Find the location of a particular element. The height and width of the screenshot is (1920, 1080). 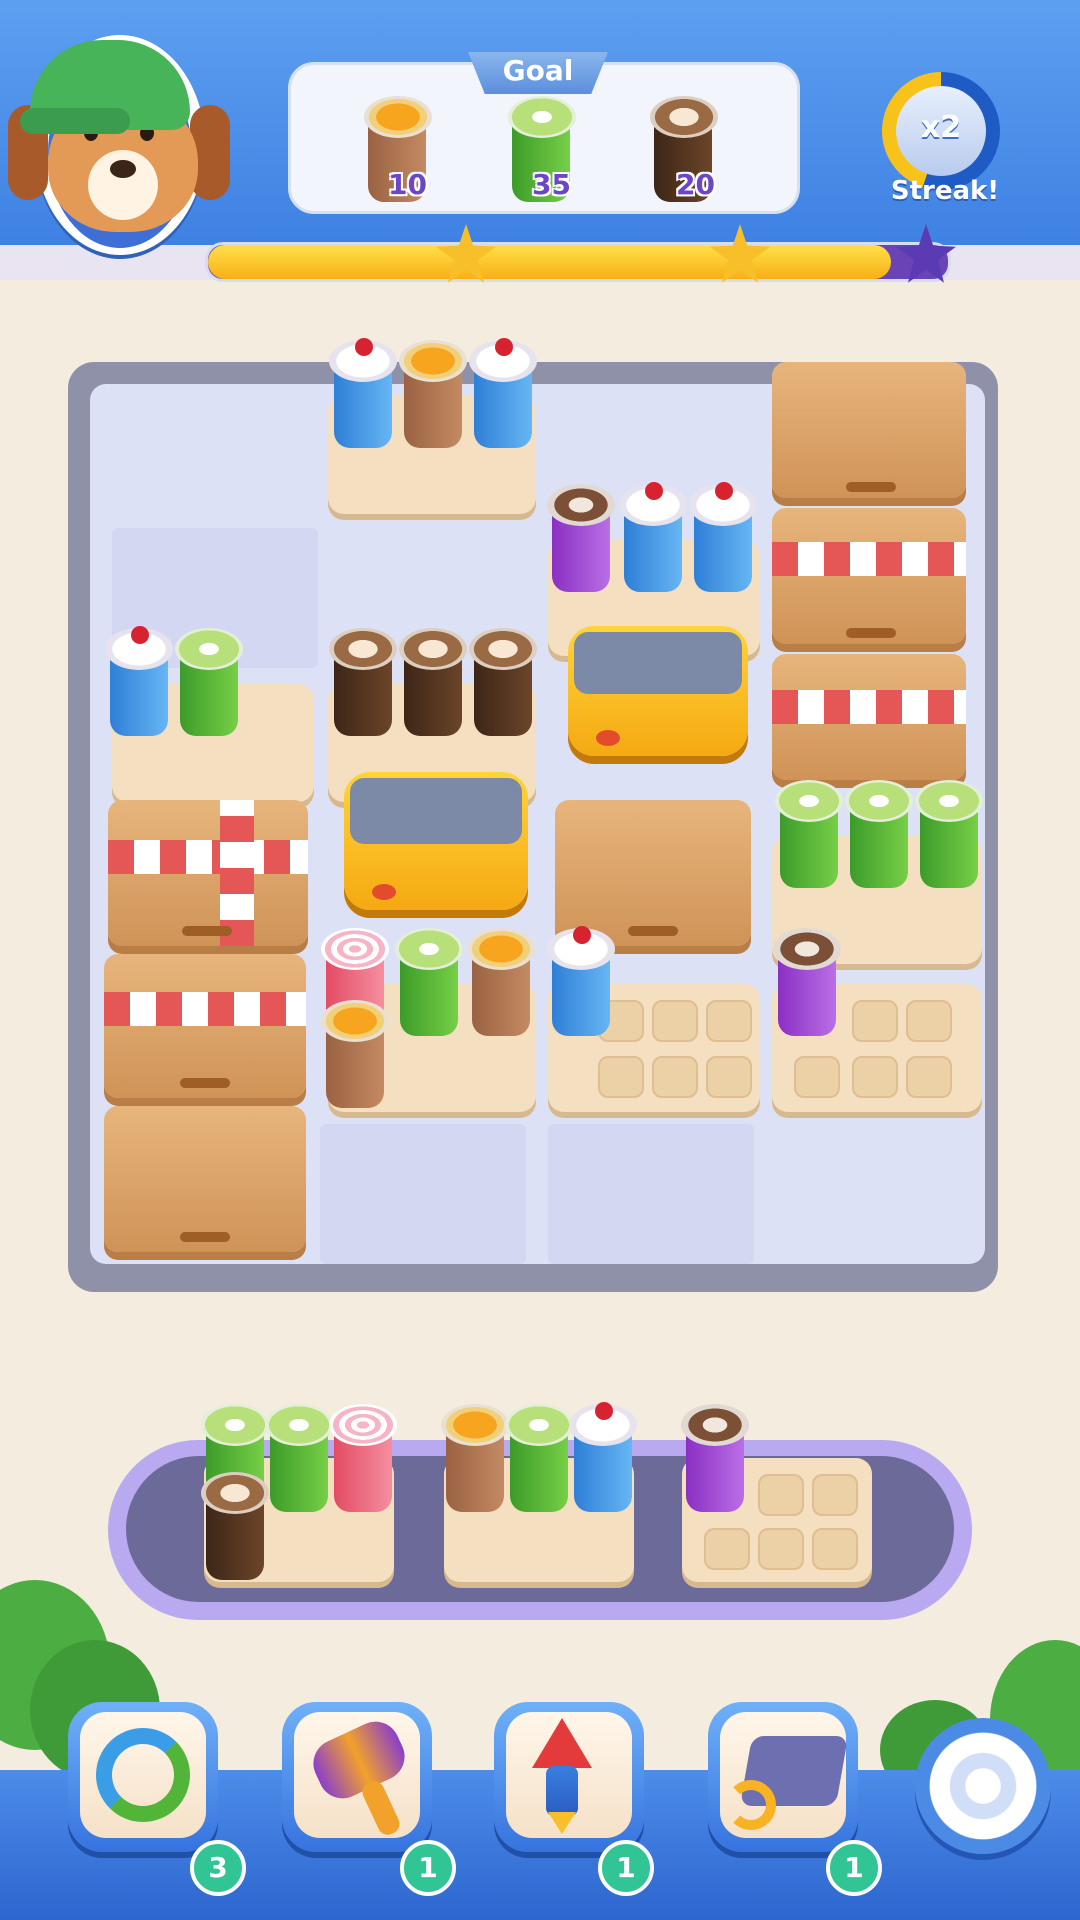

cap-brim is located at coordinates (75, 121).